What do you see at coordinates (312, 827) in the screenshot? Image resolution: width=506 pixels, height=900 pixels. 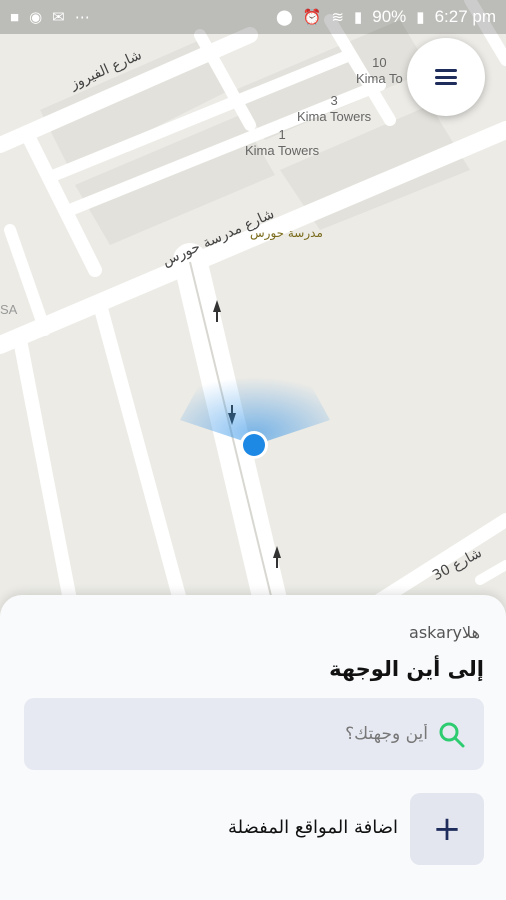 I see `add-favorites-label: اضافة المواقع المفضلة` at bounding box center [312, 827].